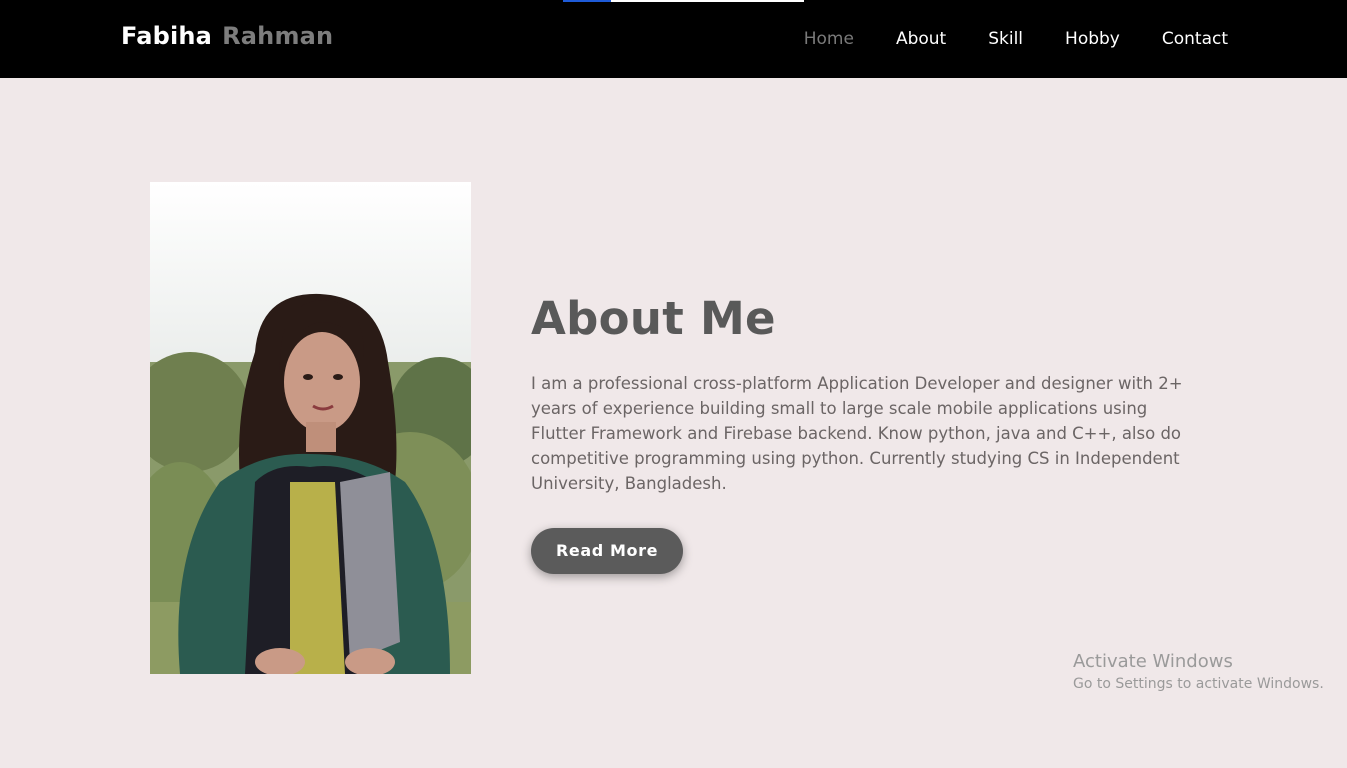  Describe the element at coordinates (1092, 39) in the screenshot. I see `nav-hobby: Hobby` at that location.